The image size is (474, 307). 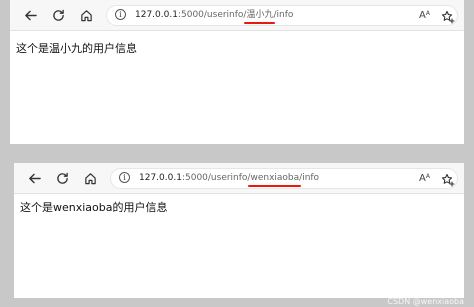 I want to click on url-text: 127.0.0.1:5000/userinfo/温小九/info, so click(x=214, y=16).